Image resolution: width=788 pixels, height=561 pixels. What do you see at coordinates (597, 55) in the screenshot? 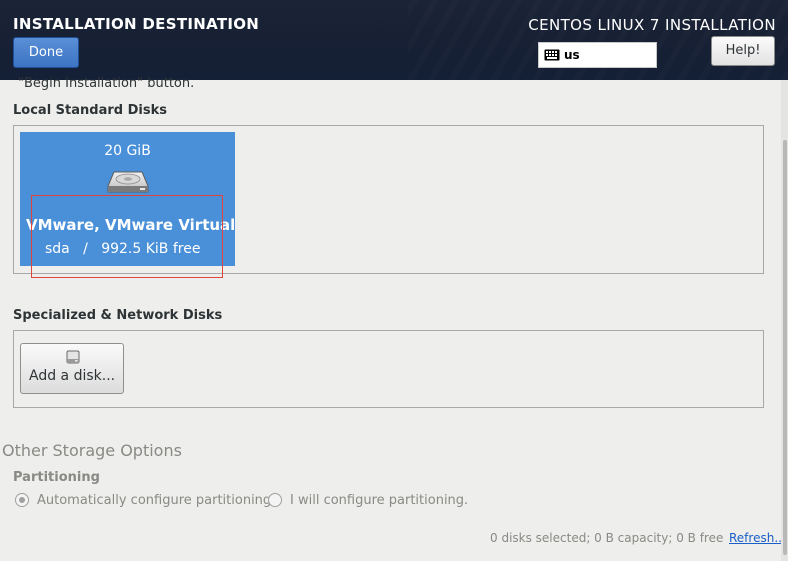
I see `keyboard-layout-indicator: us` at bounding box center [597, 55].